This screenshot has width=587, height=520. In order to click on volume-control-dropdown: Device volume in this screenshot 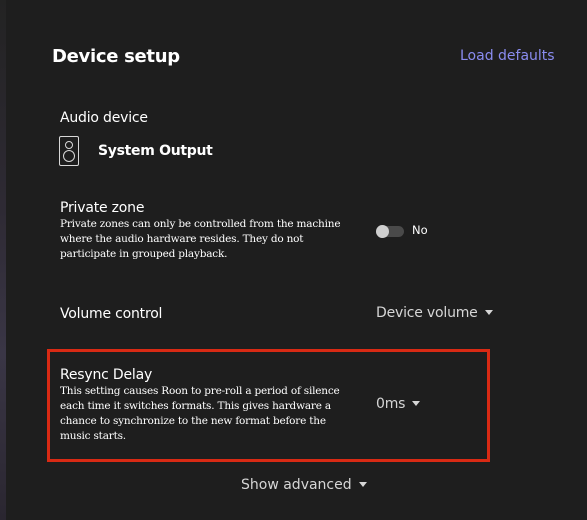, I will do `click(434, 313)`.